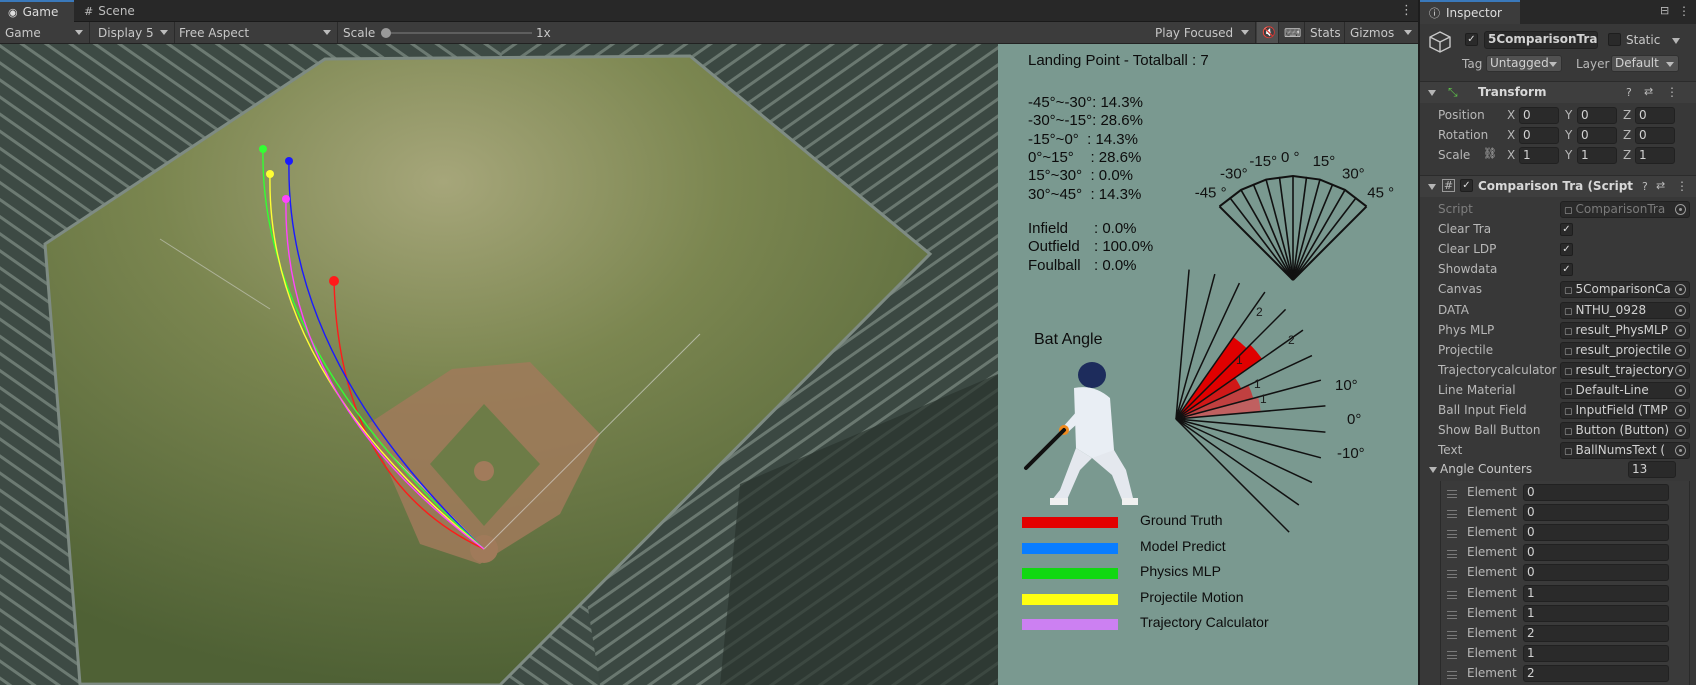 The image size is (1696, 685). What do you see at coordinates (1597, 155) in the screenshot?
I see `transform-scale-y-field: 1` at bounding box center [1597, 155].